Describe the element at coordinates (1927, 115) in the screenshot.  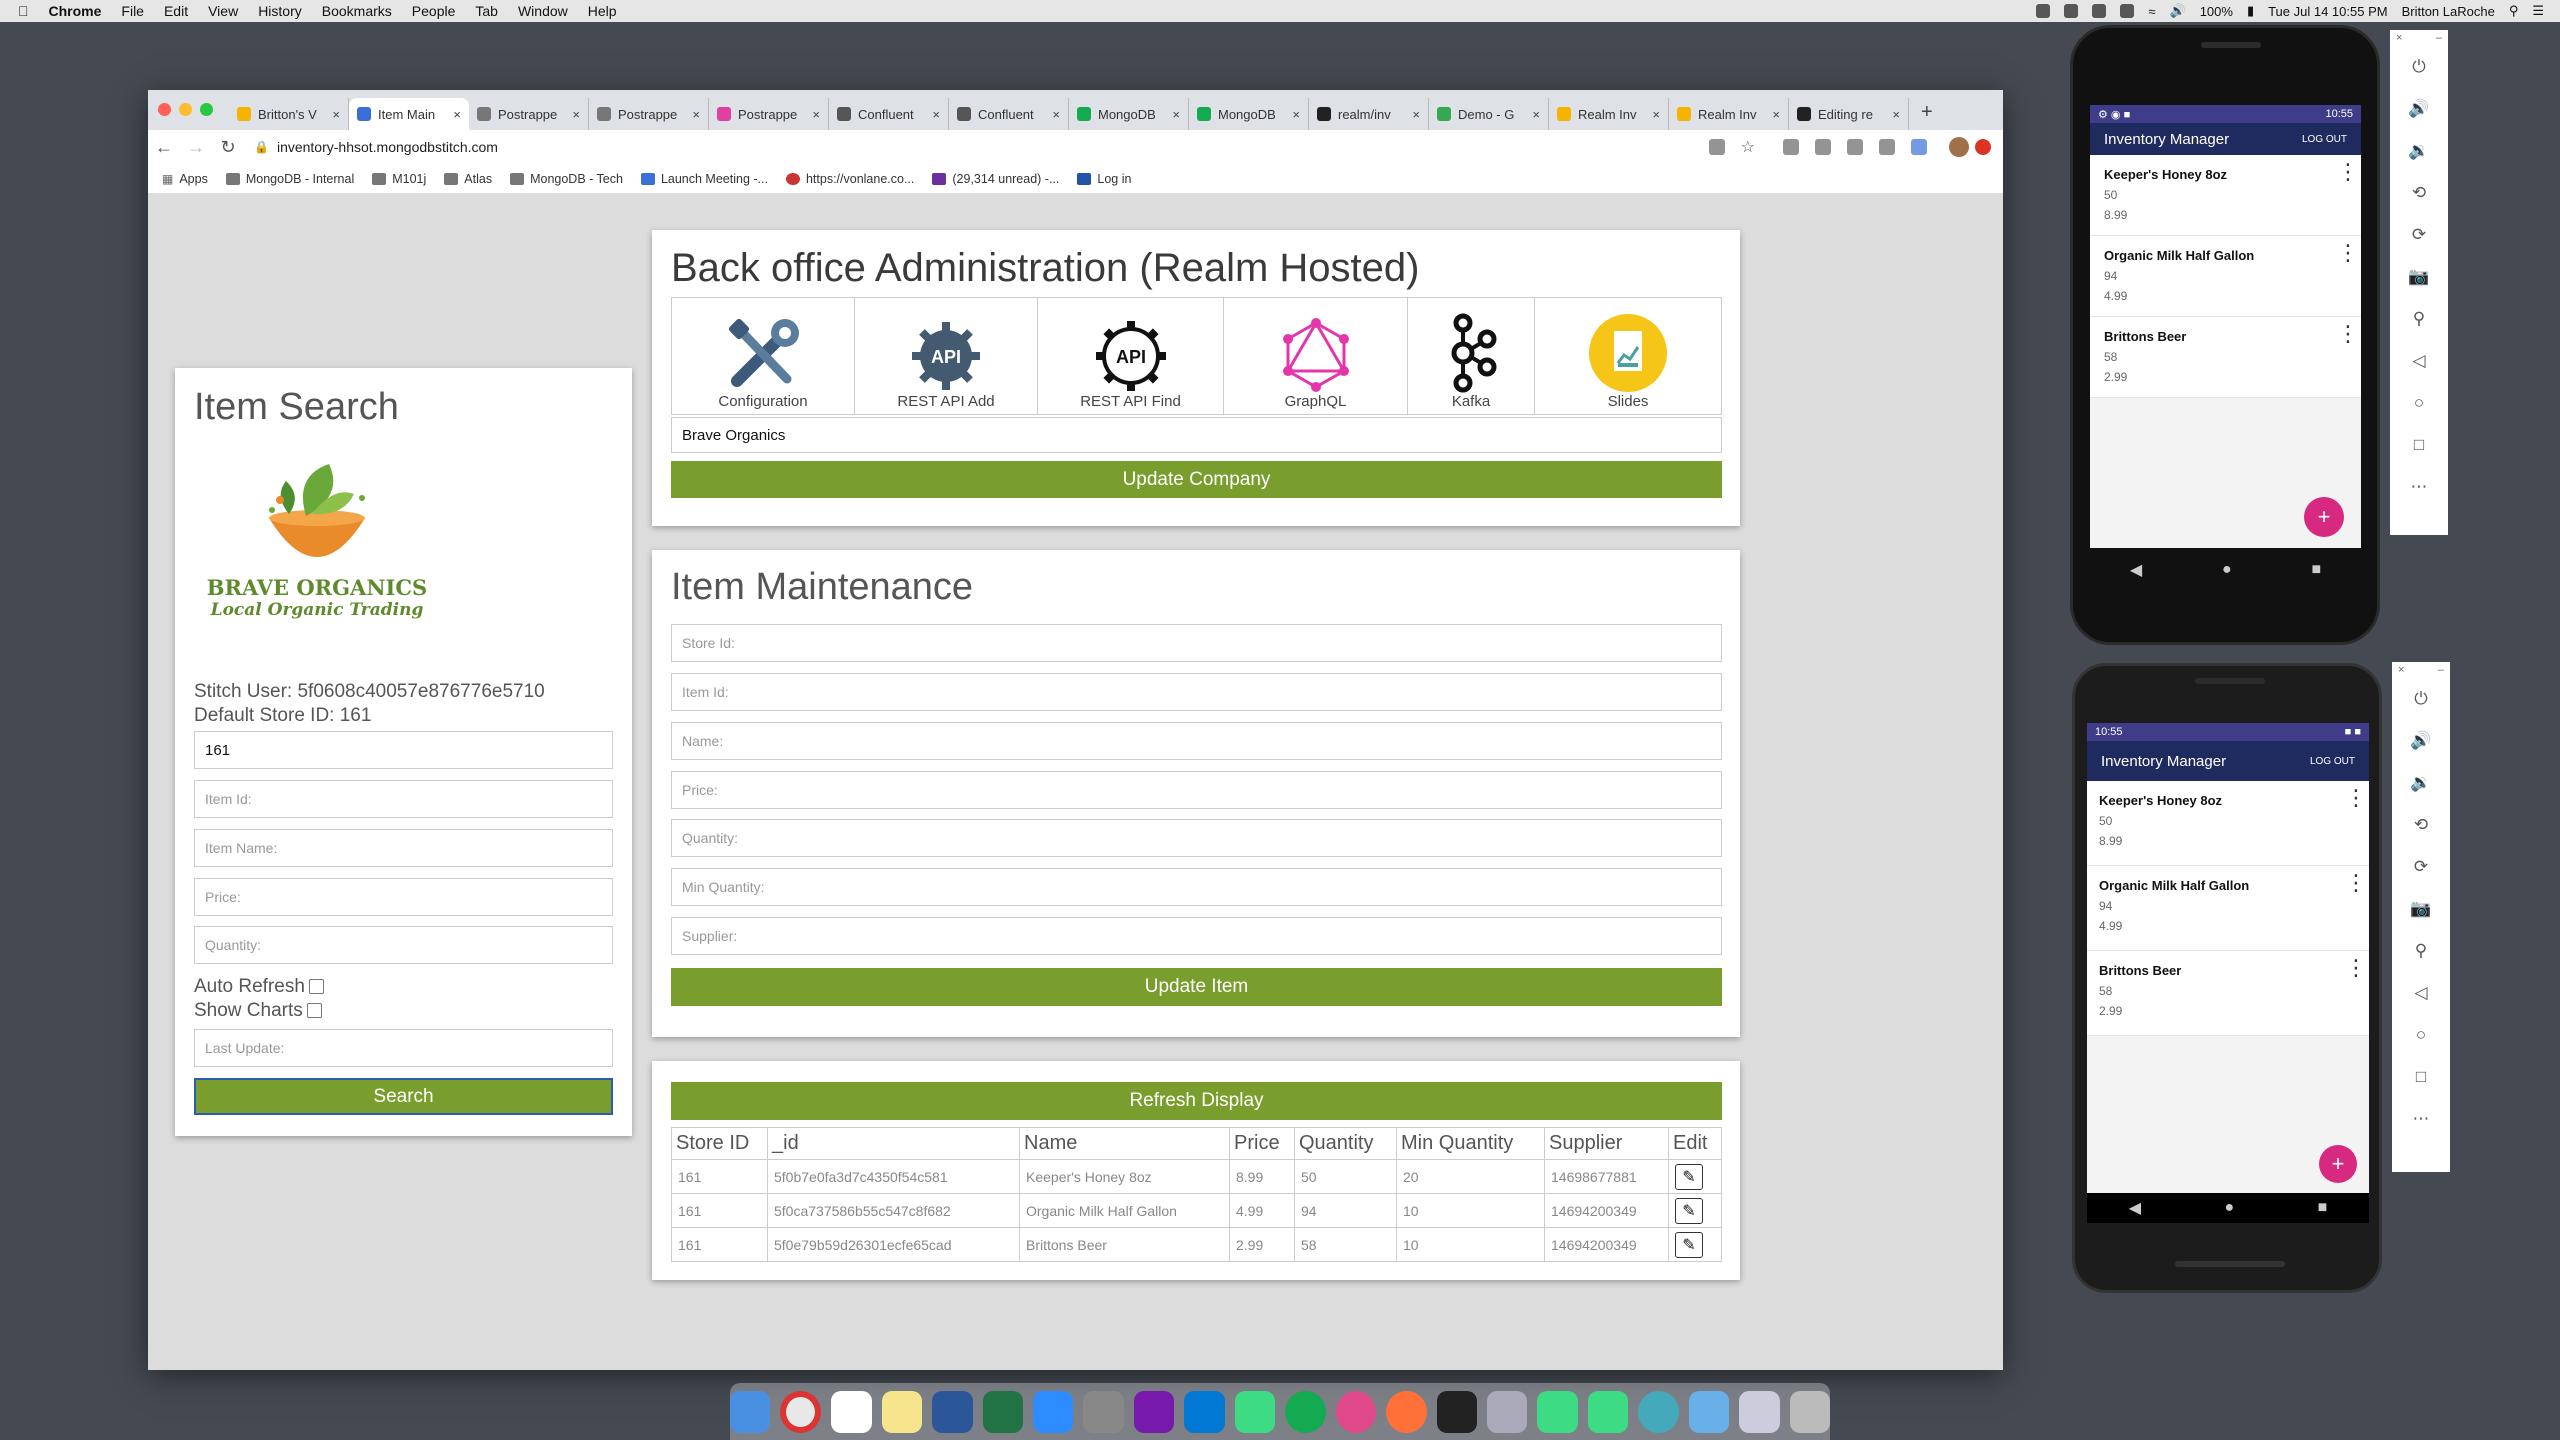
I see `new-tab-icon: +` at that location.